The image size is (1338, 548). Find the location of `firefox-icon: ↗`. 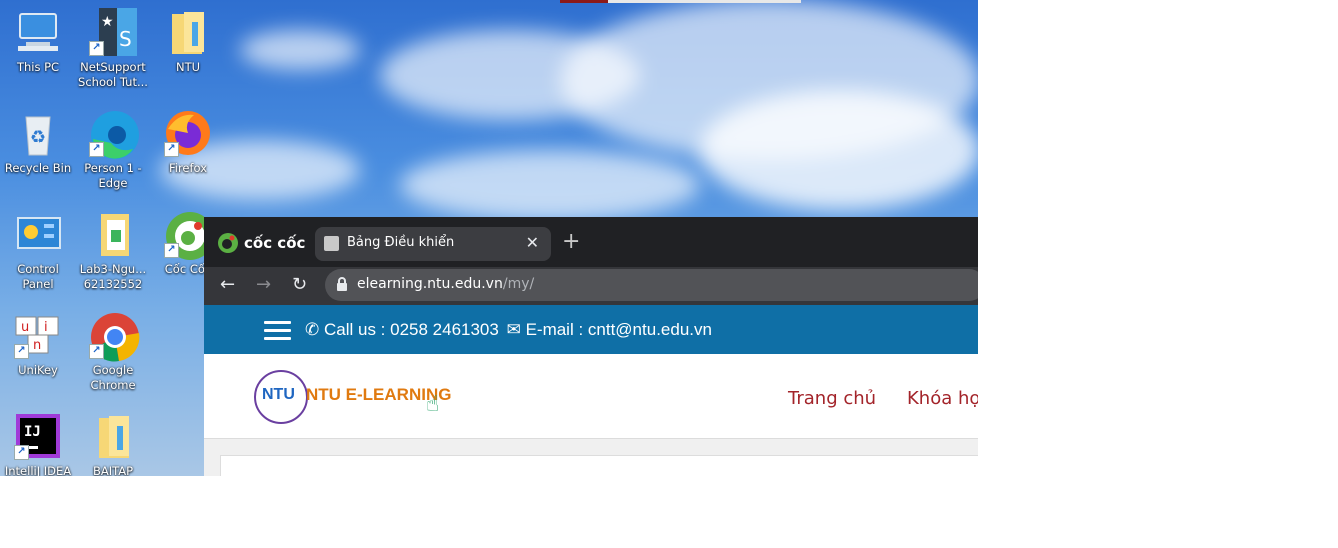

firefox-icon: ↗ is located at coordinates (188, 133).